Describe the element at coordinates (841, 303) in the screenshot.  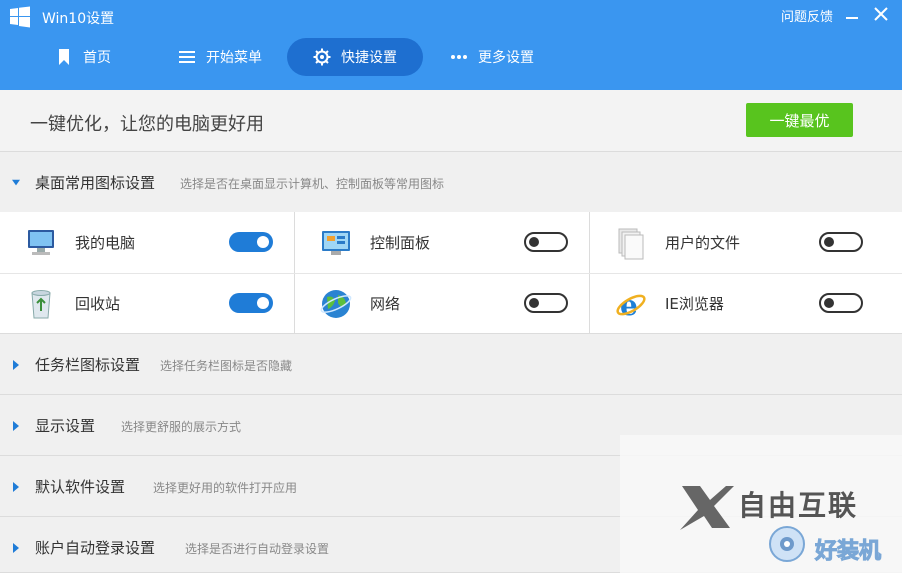
I see `toggle-ie-browser` at that location.